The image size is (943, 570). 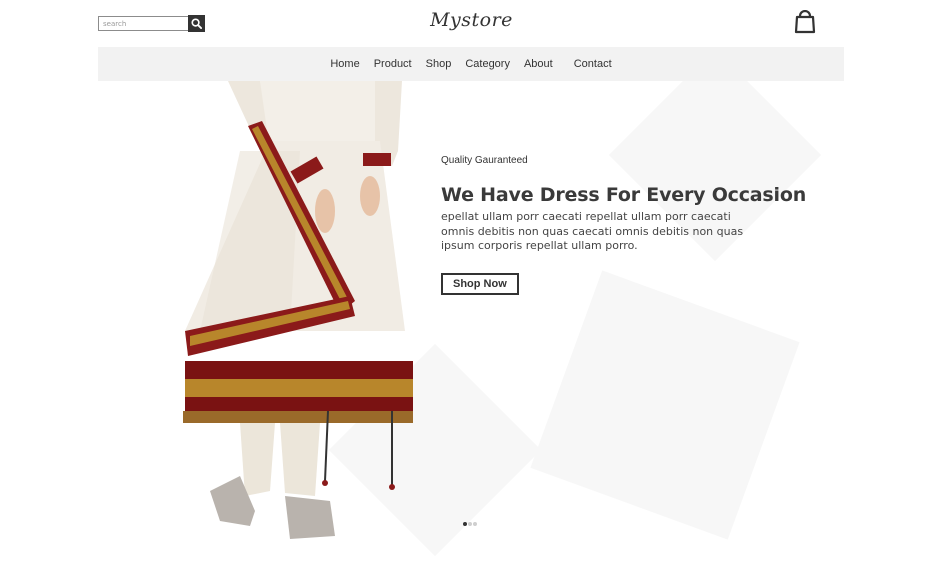 I want to click on nav-about: About, so click(x=538, y=64).